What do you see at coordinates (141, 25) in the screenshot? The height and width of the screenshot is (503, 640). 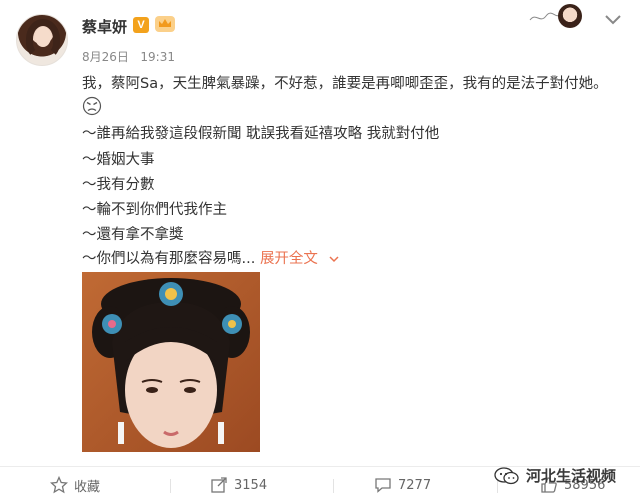 I see `verified-badge-icon: V` at bounding box center [141, 25].